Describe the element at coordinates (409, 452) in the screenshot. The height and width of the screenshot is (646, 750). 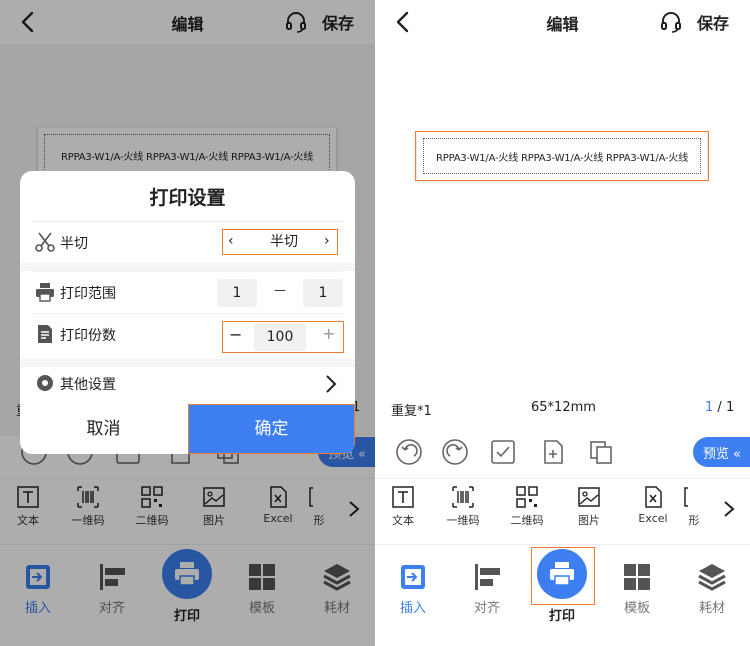
I see `undo-icon` at that location.